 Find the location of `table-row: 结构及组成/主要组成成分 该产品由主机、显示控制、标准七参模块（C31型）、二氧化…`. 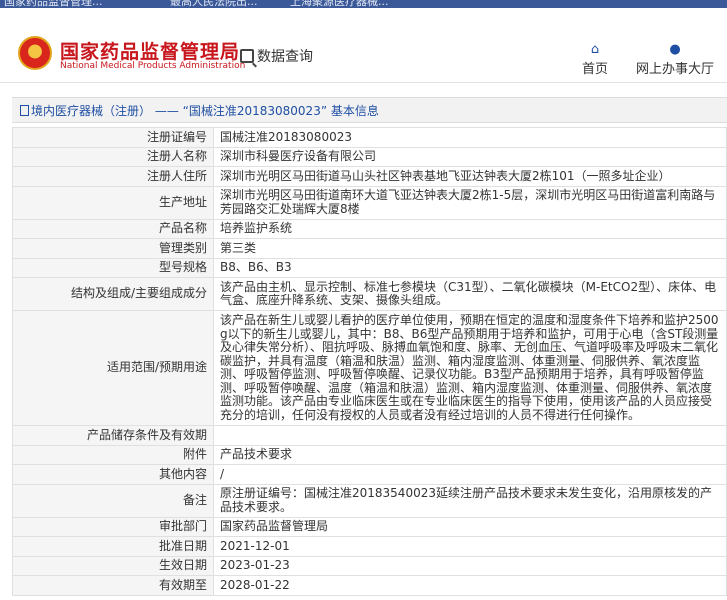

table-row: 结构及组成/主要组成成分 该产品由主机、显示控制、标准七参模块（C31型）、二氧化… is located at coordinates (369, 294).